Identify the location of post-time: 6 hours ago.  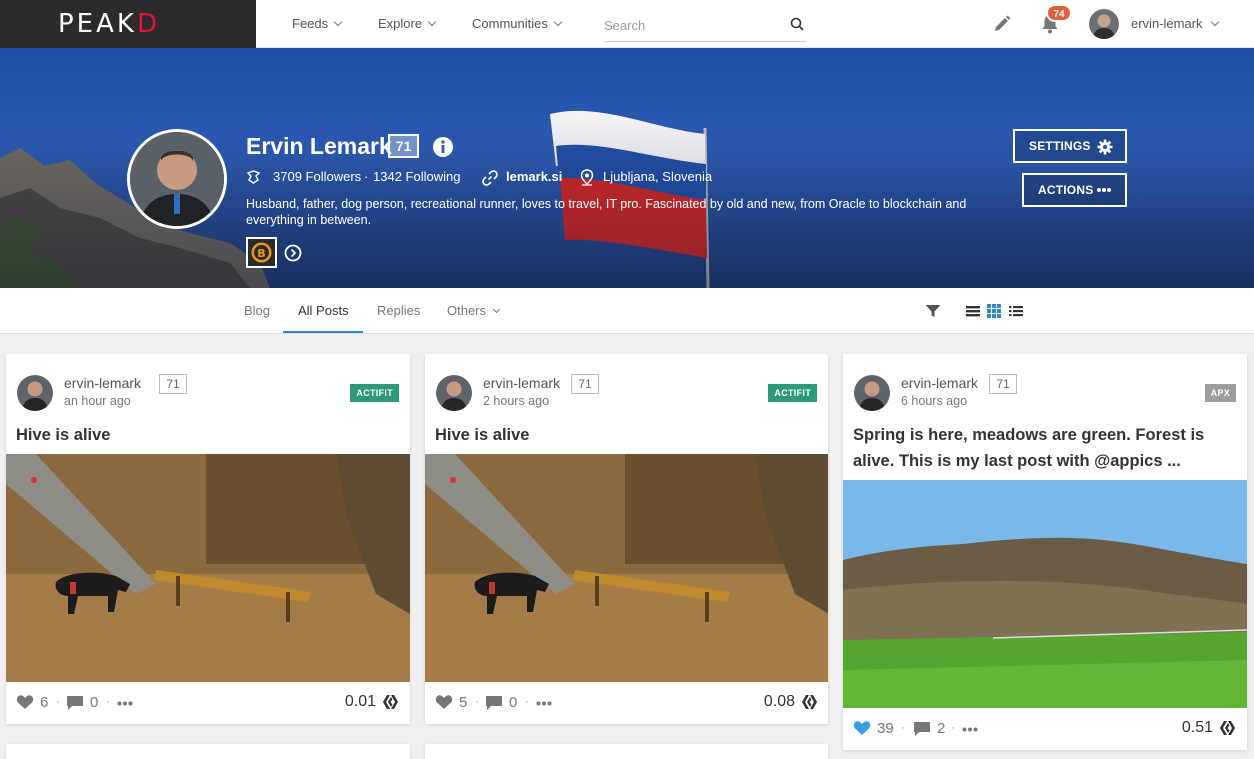
(934, 401).